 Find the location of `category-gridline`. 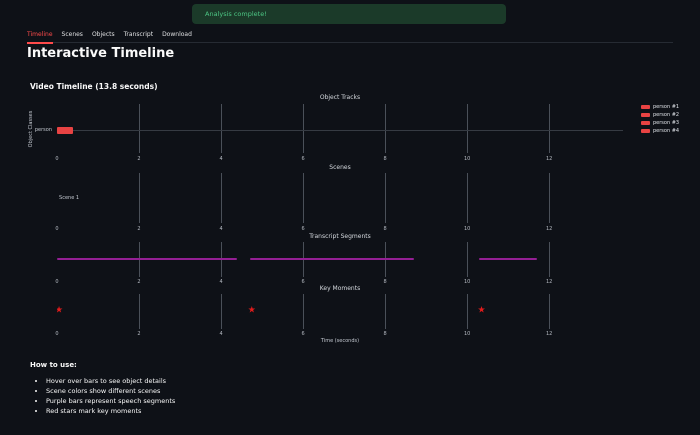

category-gridline is located at coordinates (340, 130).